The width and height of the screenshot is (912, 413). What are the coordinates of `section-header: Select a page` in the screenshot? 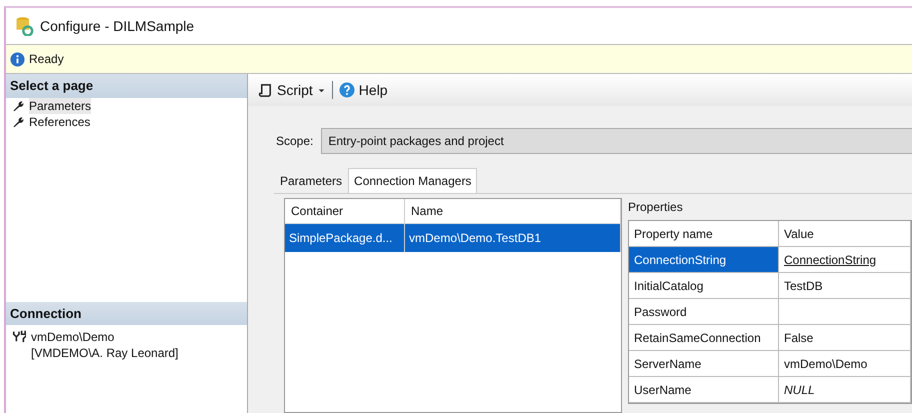 It's located at (126, 86).